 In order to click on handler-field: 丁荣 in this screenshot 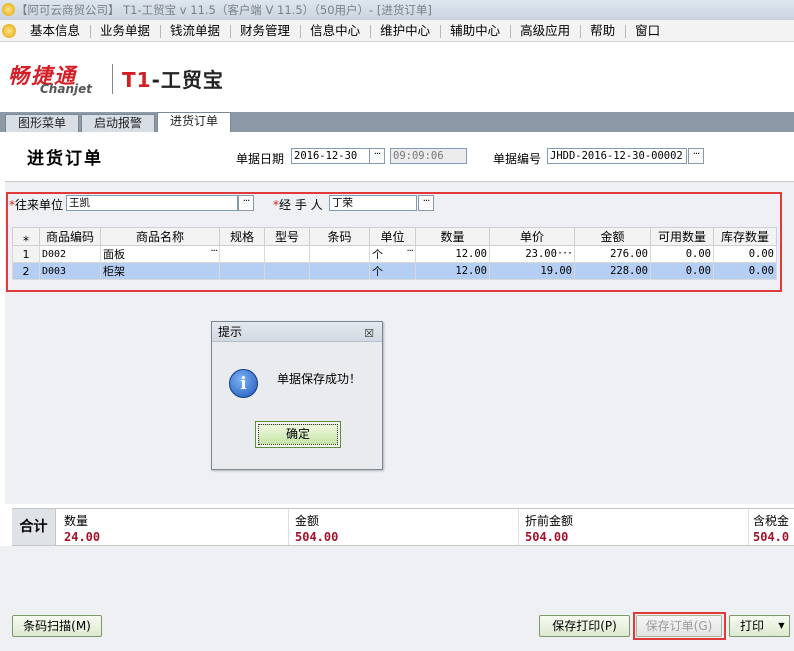, I will do `click(373, 203)`.